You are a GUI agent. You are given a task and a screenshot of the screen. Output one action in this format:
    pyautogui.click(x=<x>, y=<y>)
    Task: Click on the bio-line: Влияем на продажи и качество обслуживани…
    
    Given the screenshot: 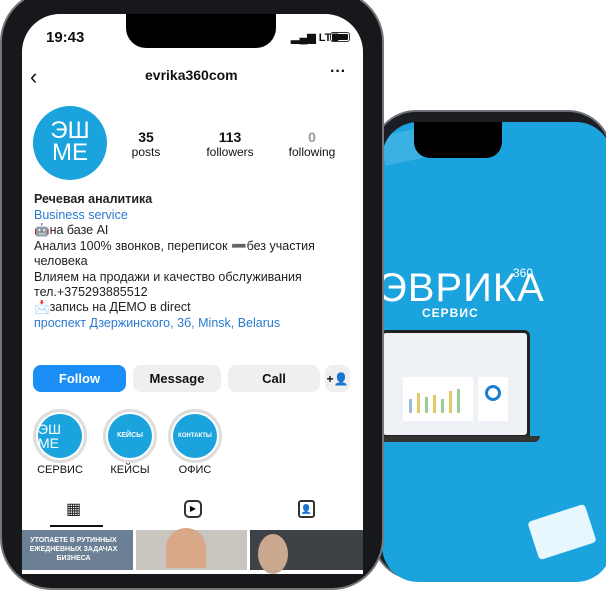 What is the action you would take?
    pyautogui.click(x=168, y=277)
    